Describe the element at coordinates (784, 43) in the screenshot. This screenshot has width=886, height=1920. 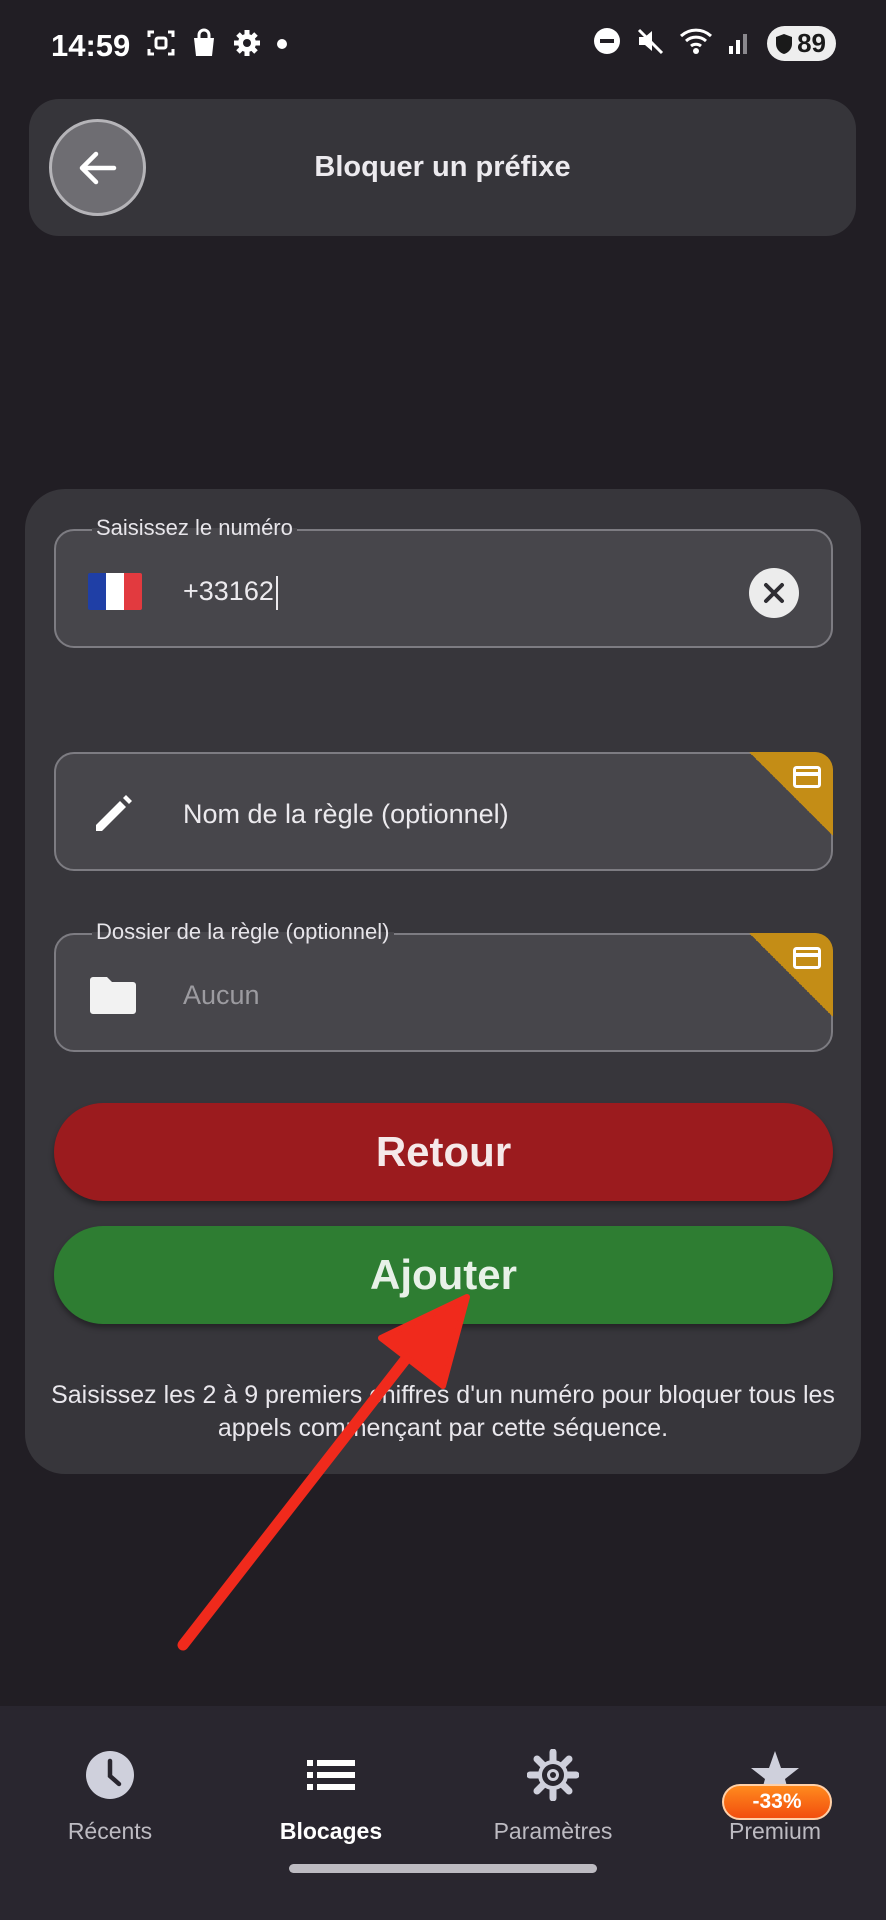
I see `battery-shield-icon` at that location.